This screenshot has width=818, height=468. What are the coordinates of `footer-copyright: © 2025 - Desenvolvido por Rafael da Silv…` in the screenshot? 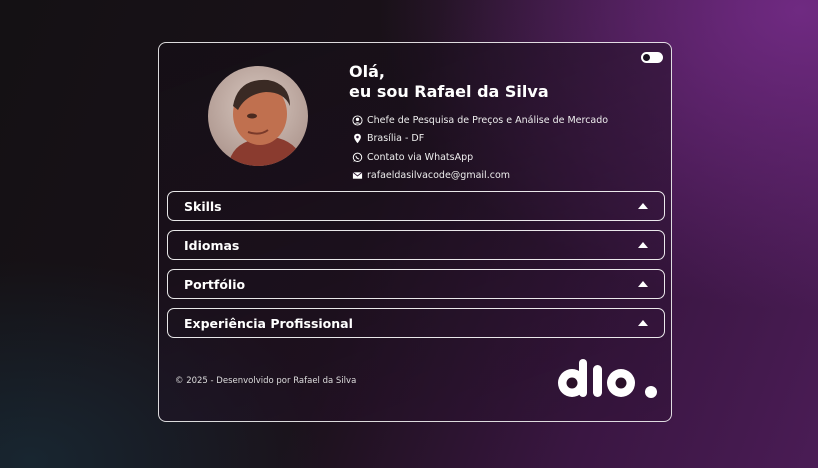 It's located at (266, 381).